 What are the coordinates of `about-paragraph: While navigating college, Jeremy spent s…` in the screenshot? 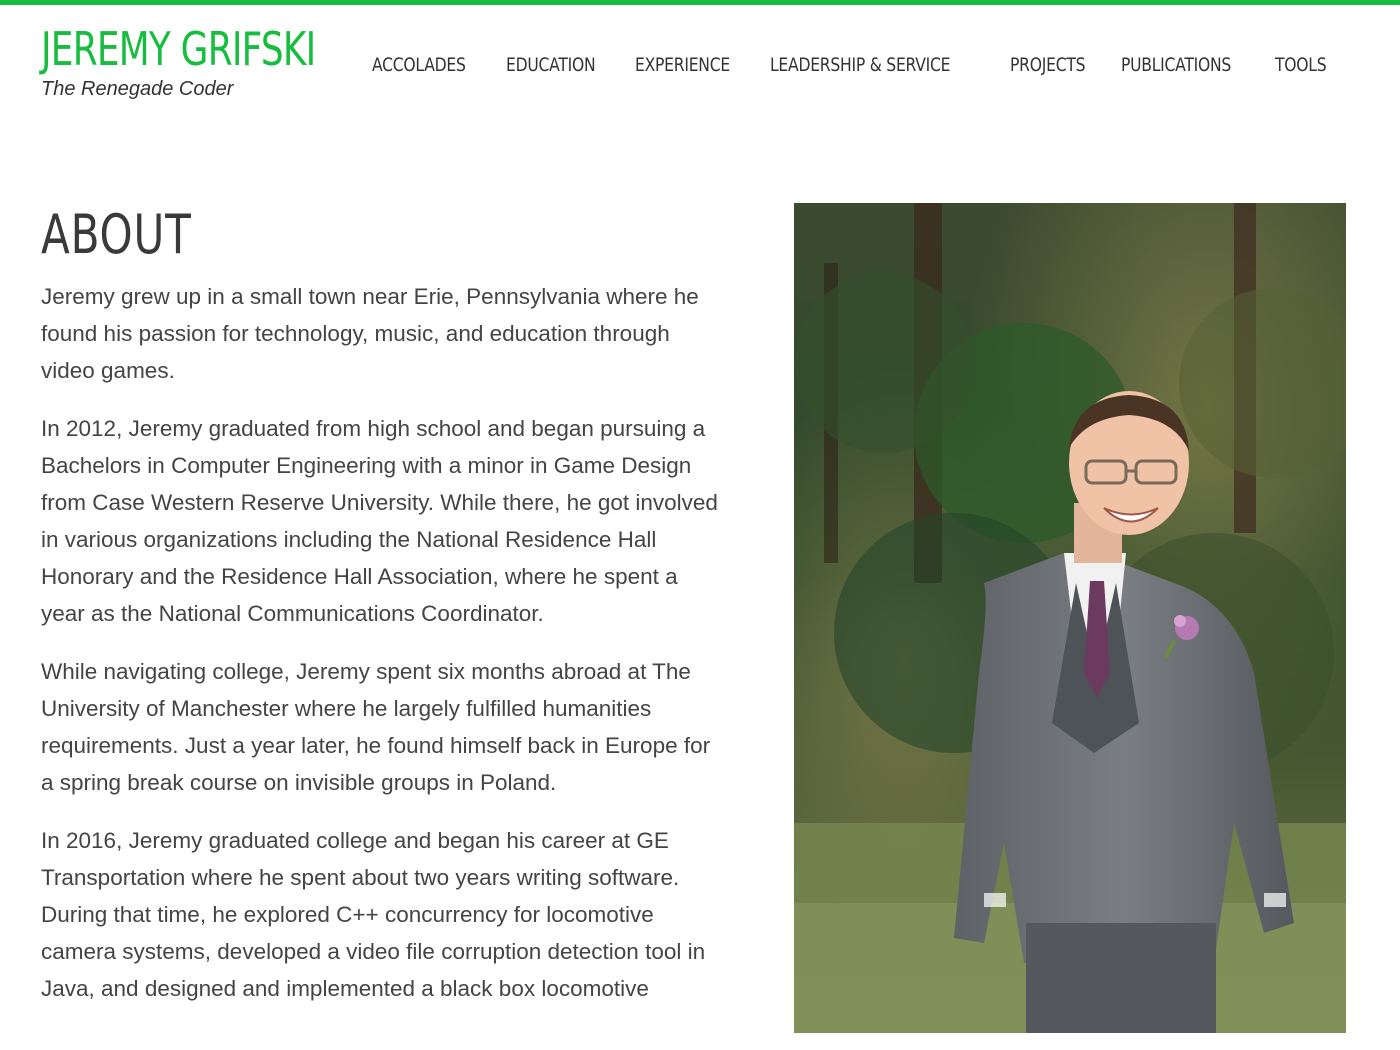 It's located at (376, 727).